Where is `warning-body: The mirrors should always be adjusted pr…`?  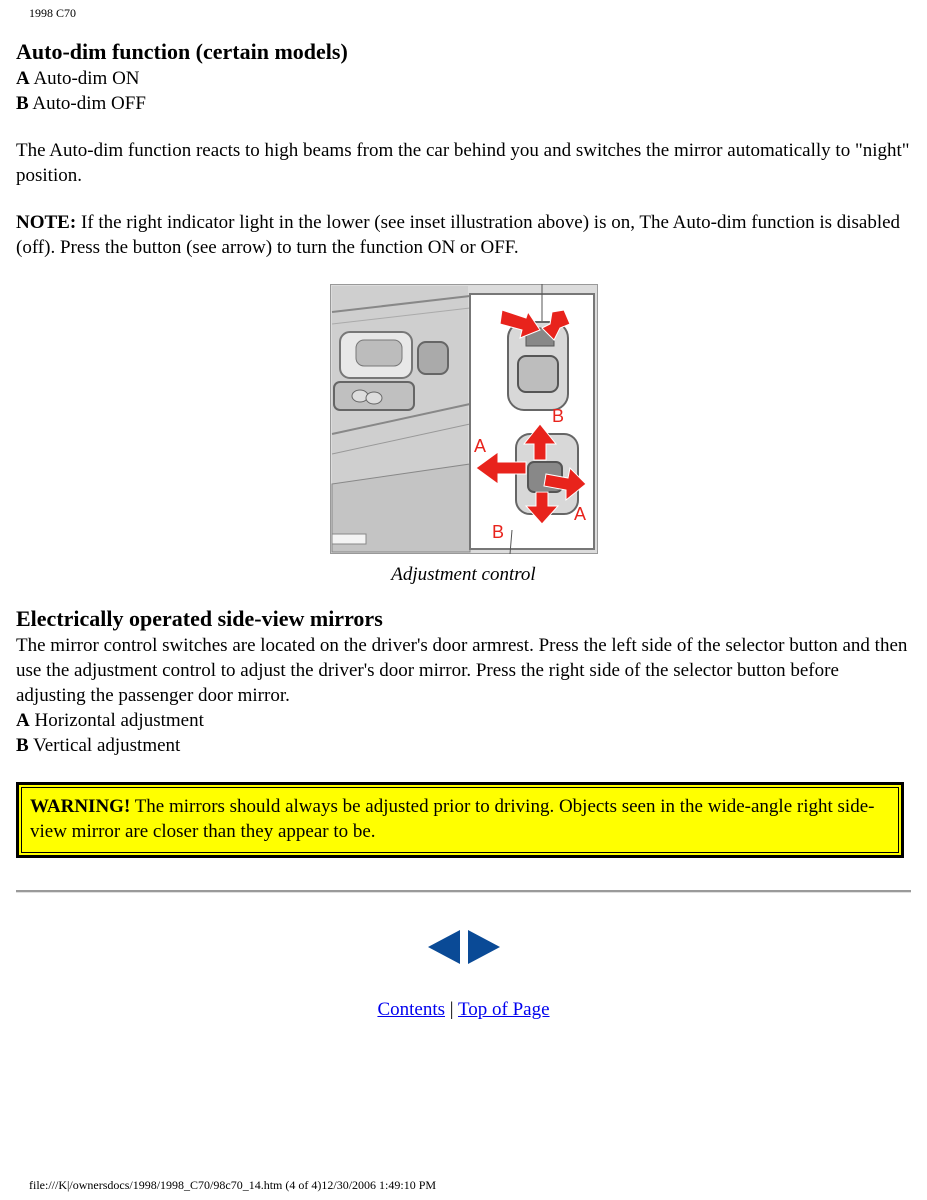 warning-body: The mirrors should always be adjusted pr… is located at coordinates (452, 819).